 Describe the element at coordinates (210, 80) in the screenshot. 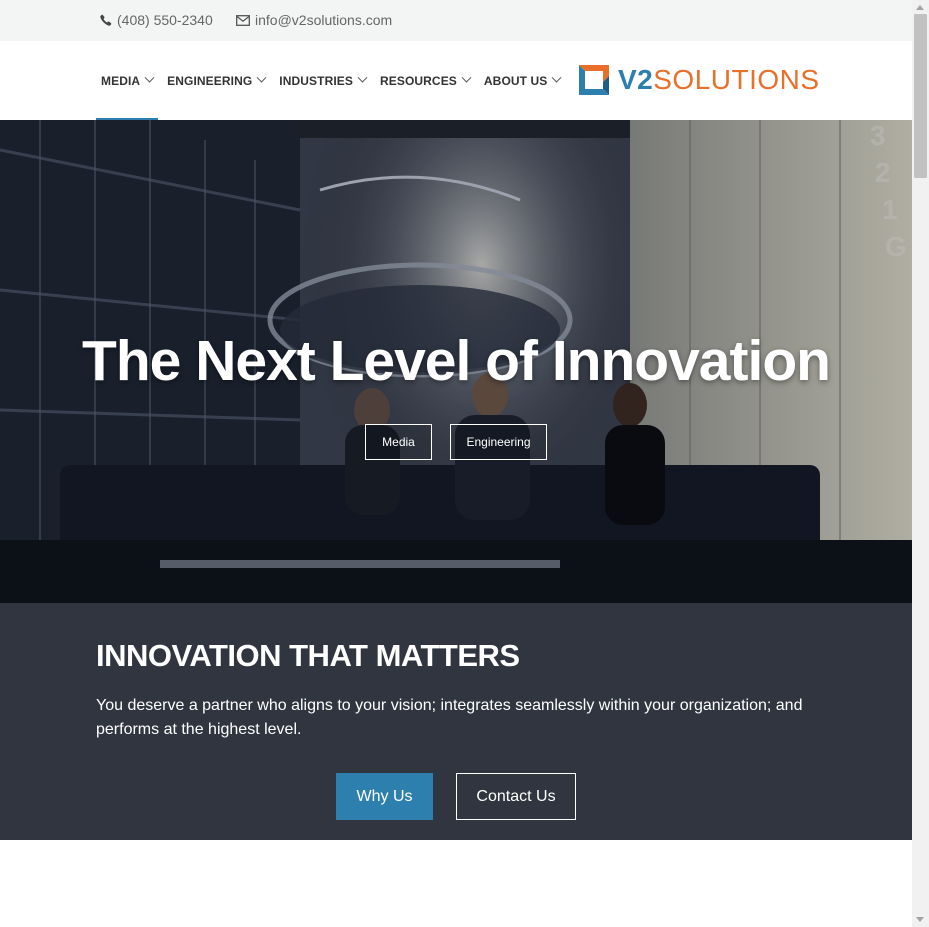

I see `nav-item-label: ENGINEERING` at that location.